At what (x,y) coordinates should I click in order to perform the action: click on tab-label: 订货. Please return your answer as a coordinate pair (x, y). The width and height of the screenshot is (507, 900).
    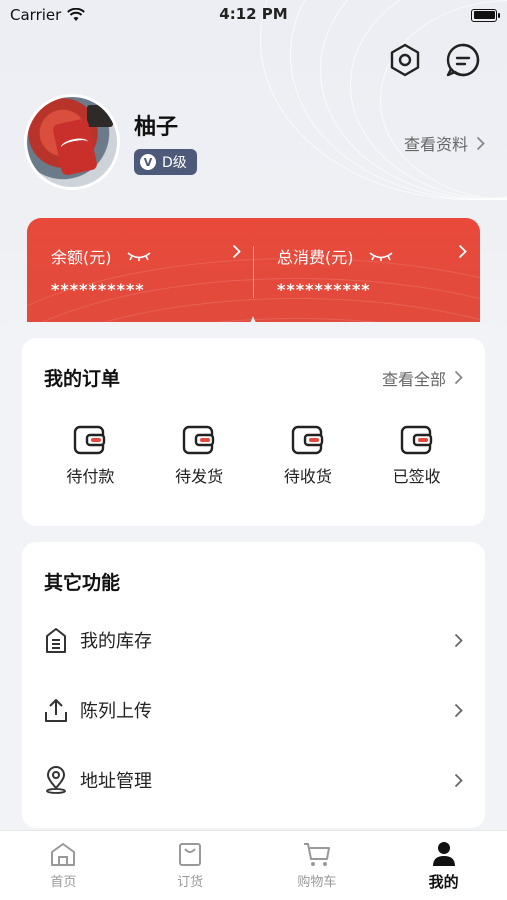
    Looking at the image, I should click on (190, 882).